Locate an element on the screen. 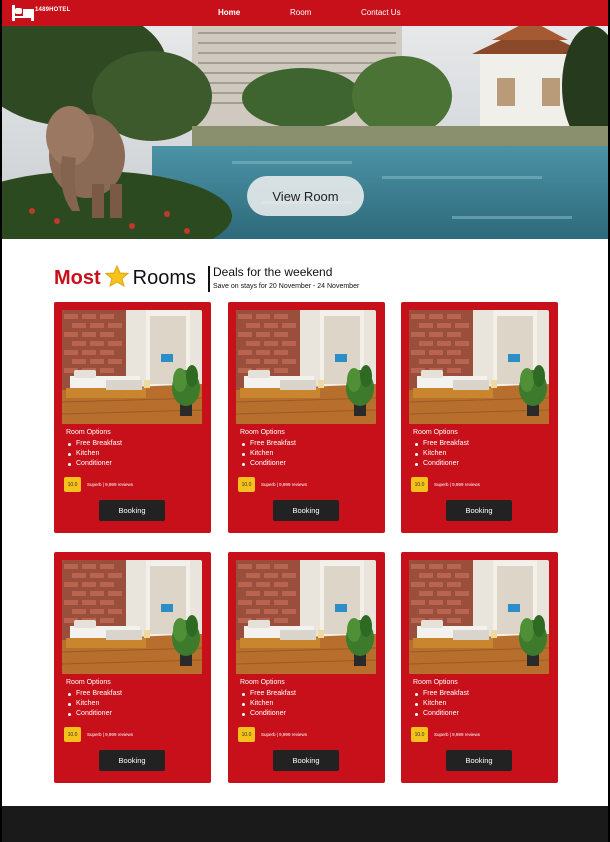 The image size is (610, 842). title-divider is located at coordinates (209, 279).